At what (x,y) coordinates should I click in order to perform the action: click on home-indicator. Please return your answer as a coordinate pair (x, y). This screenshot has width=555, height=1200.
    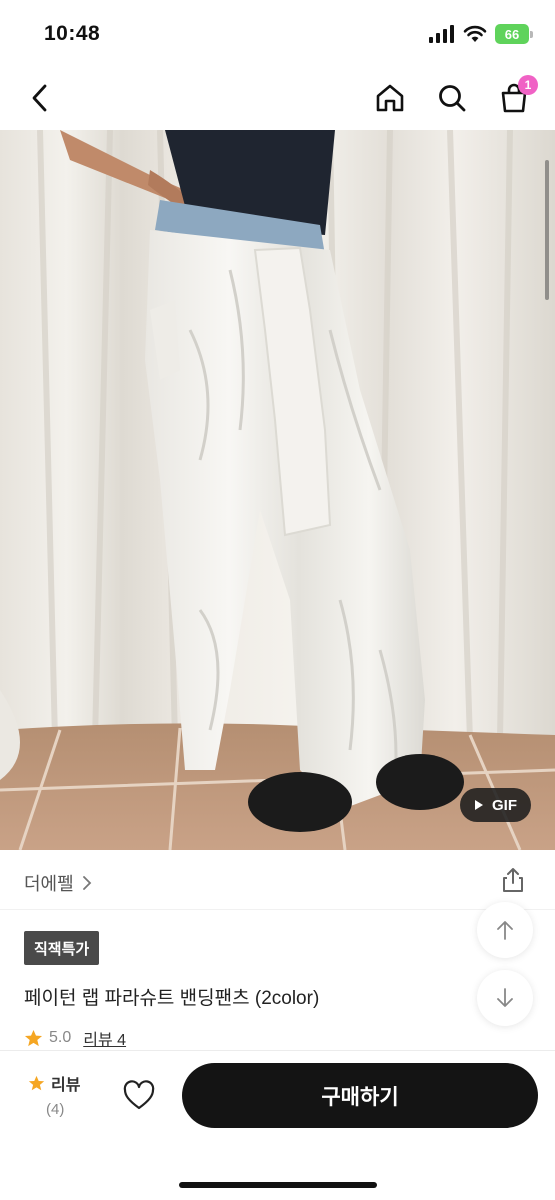
    Looking at the image, I should click on (278, 1185).